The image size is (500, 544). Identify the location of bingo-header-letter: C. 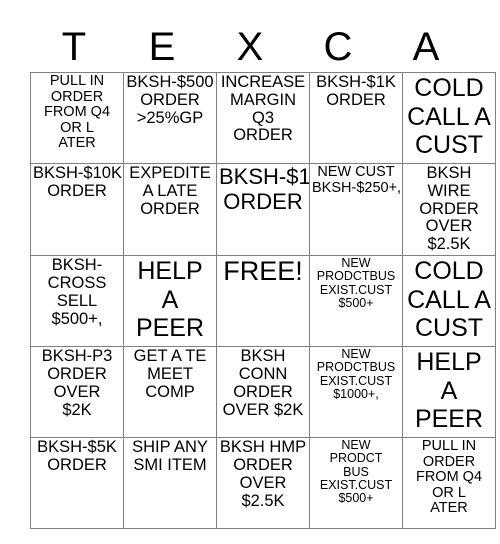
(338, 47).